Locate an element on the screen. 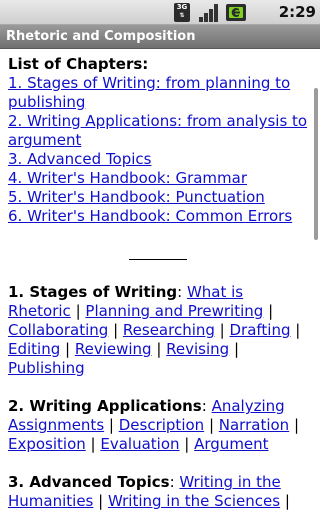 This screenshot has height=511, width=320. app-title: Rhetoric and Composition is located at coordinates (101, 36).